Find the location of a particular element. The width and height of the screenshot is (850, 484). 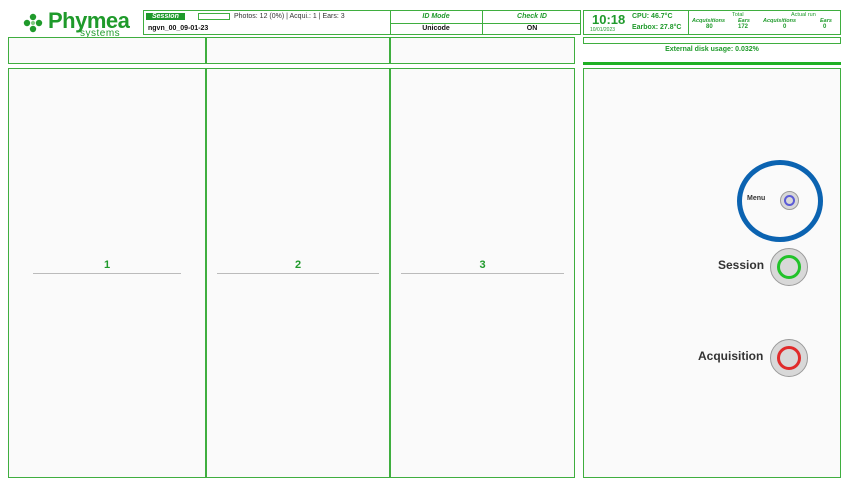

run-ears: 0 is located at coordinates (825, 27).